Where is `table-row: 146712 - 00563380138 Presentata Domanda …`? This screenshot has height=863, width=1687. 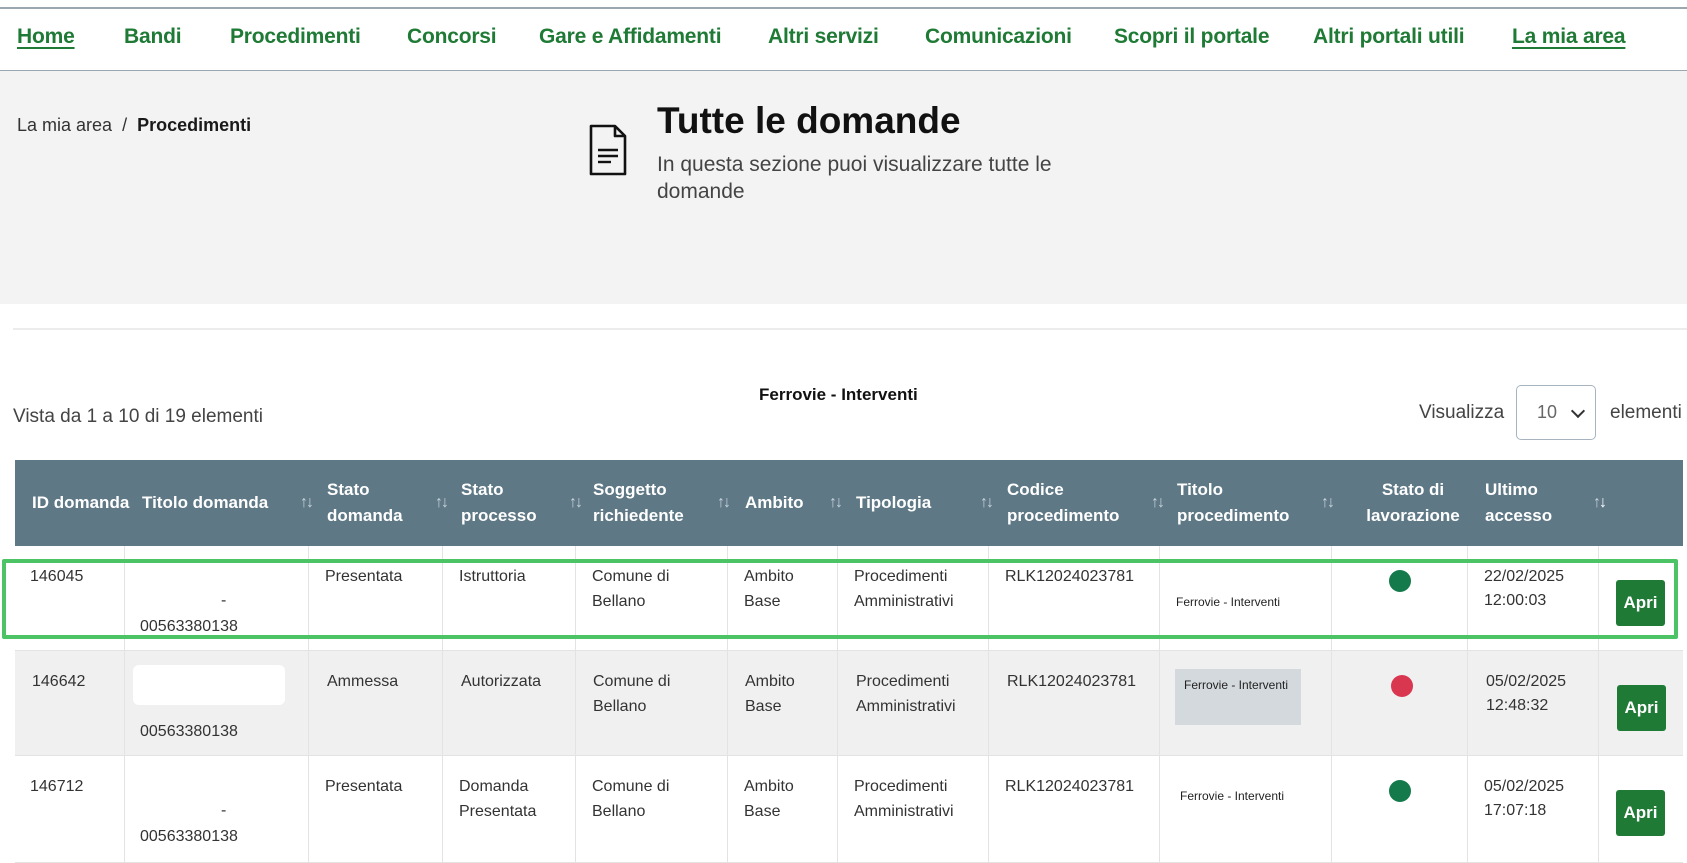
table-row: 146712 - 00563380138 Presentata Domanda … is located at coordinates (849, 809).